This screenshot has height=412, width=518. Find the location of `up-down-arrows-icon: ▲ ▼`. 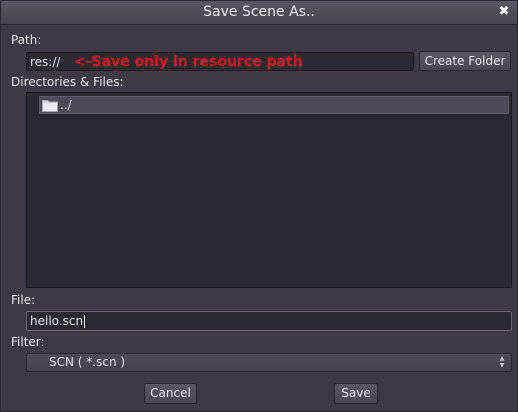

up-down-arrows-icon: ▲ ▼ is located at coordinates (502, 362).